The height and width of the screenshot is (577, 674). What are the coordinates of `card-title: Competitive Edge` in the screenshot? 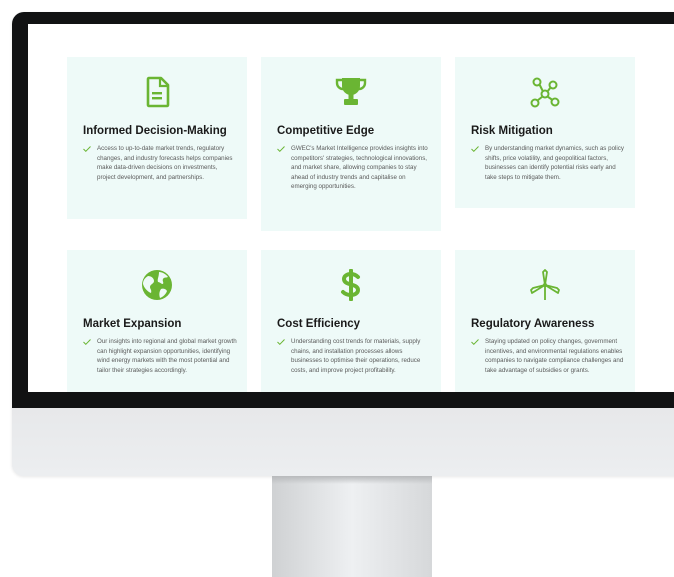 It's located at (326, 131).